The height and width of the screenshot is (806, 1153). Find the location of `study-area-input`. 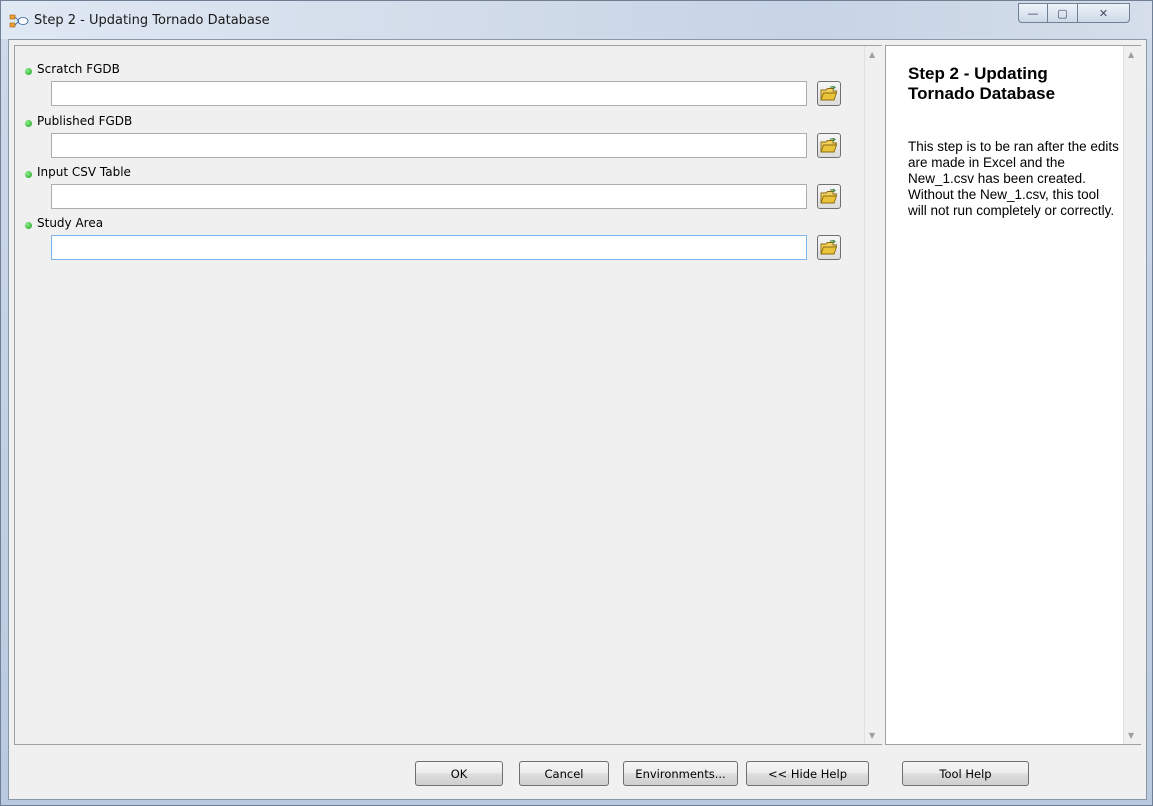

study-area-input is located at coordinates (429, 247).